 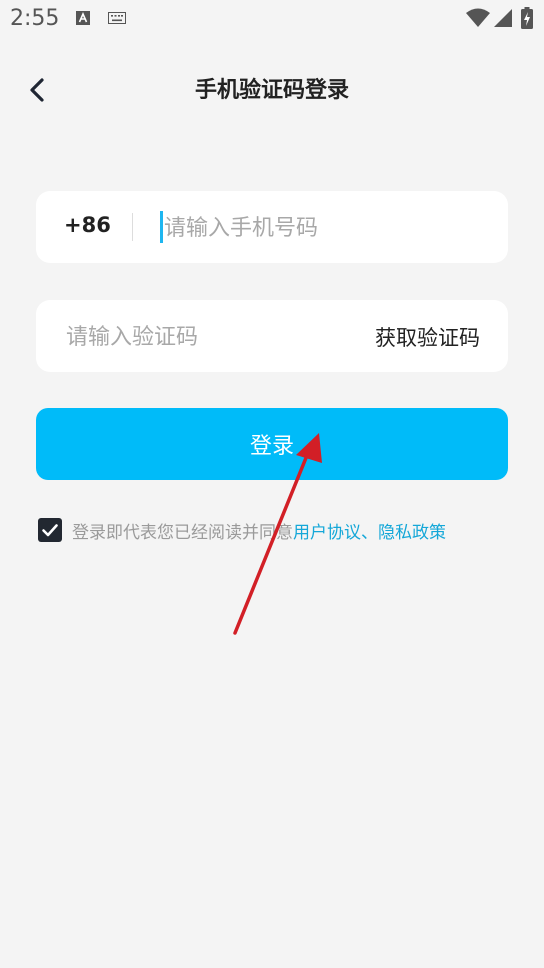 I want to click on checkmark-icon, so click(x=50, y=530).